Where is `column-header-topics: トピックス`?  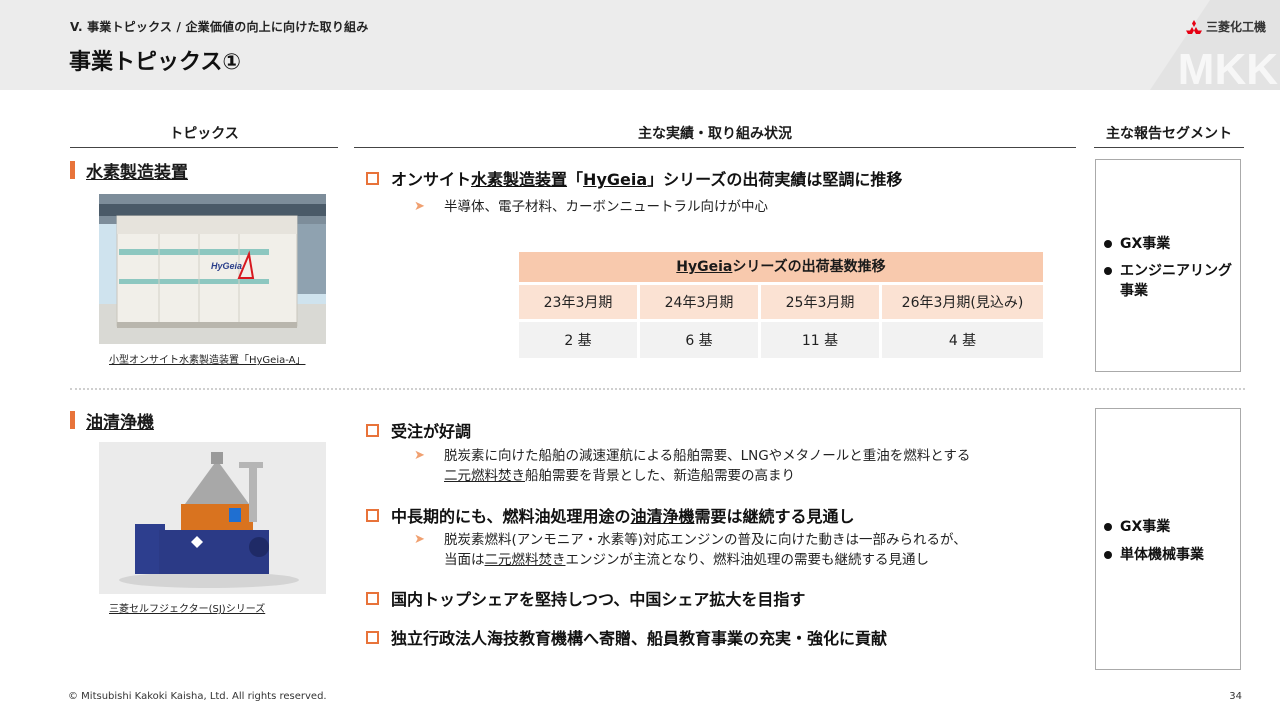
column-header-topics: トピックス is located at coordinates (204, 135).